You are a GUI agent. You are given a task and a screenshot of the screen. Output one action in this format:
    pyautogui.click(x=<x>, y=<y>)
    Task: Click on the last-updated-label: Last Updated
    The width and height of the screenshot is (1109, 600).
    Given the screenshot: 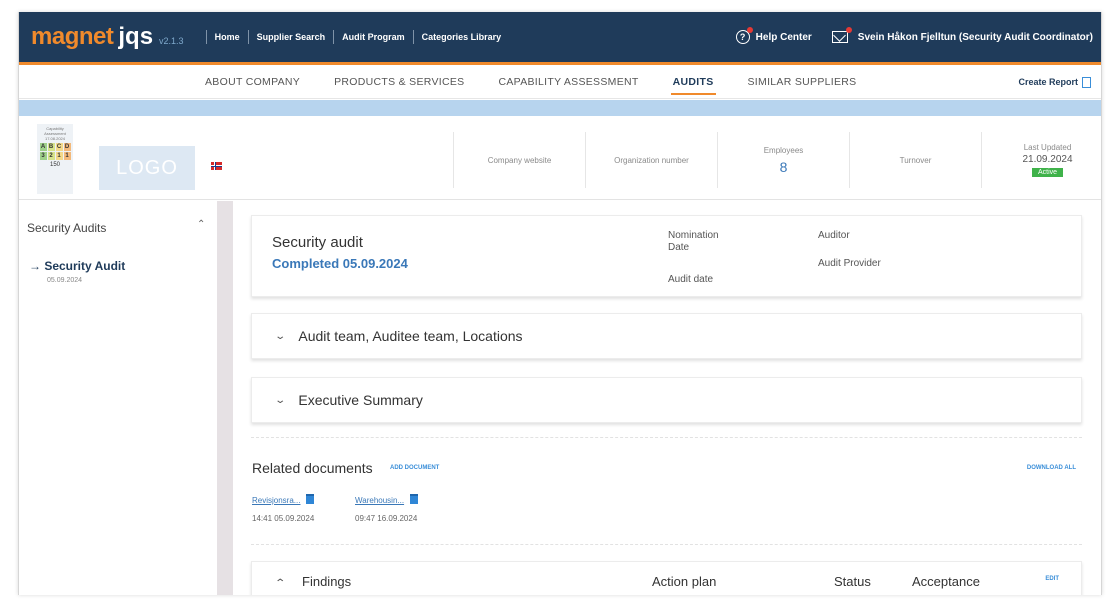 What is the action you would take?
    pyautogui.click(x=1047, y=147)
    